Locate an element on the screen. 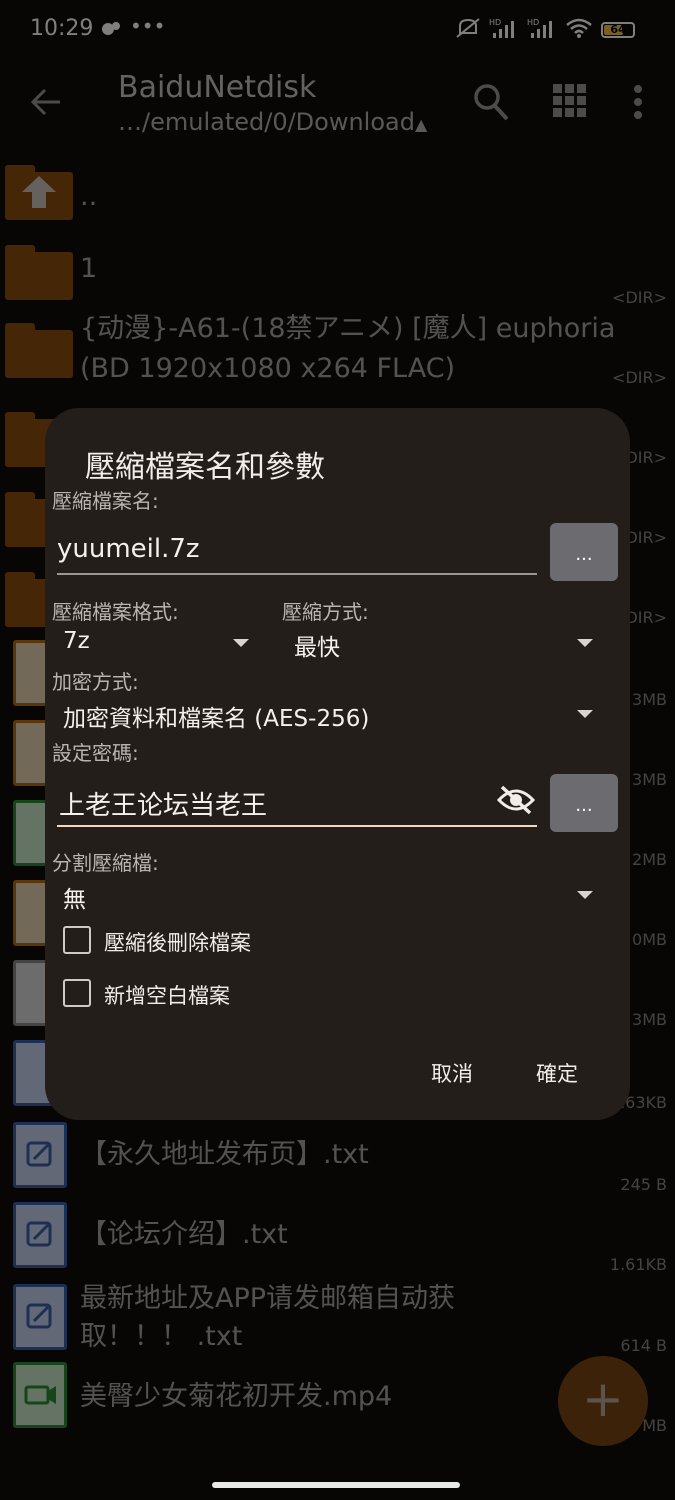 The height and width of the screenshot is (1500, 675). method-label: 壓縮方式: is located at coordinates (325, 612).